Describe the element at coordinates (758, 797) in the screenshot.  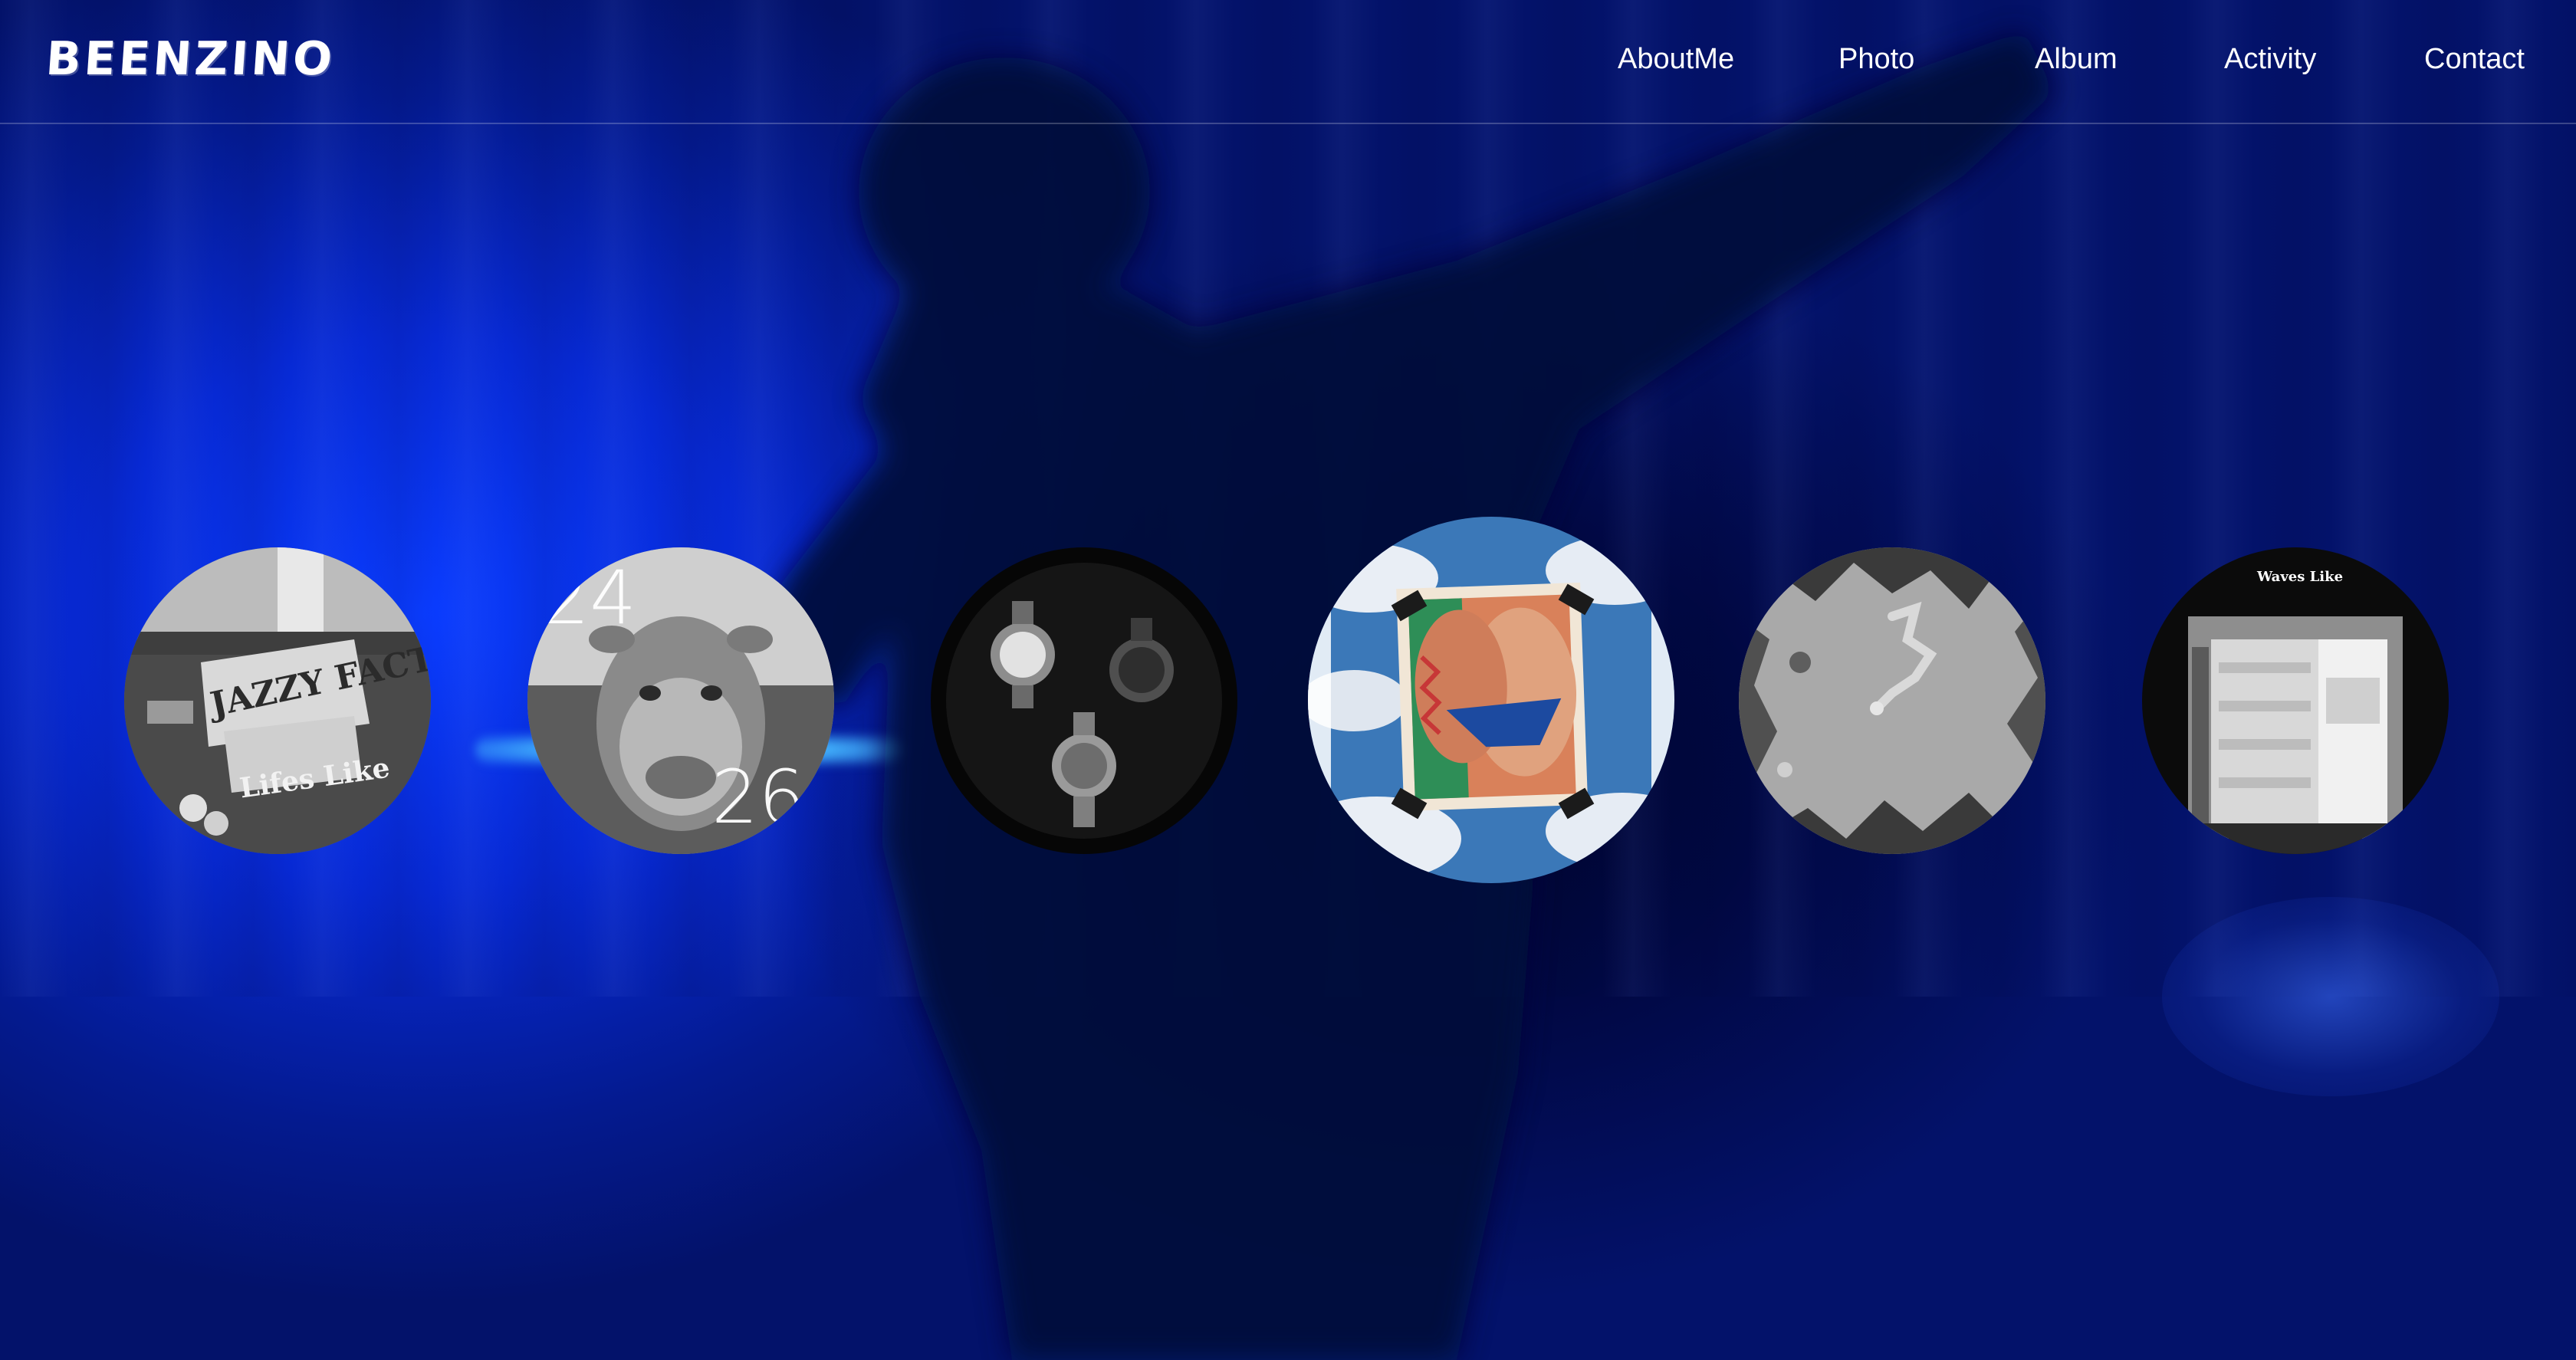
I see `album-2-number-bottom: 26` at that location.